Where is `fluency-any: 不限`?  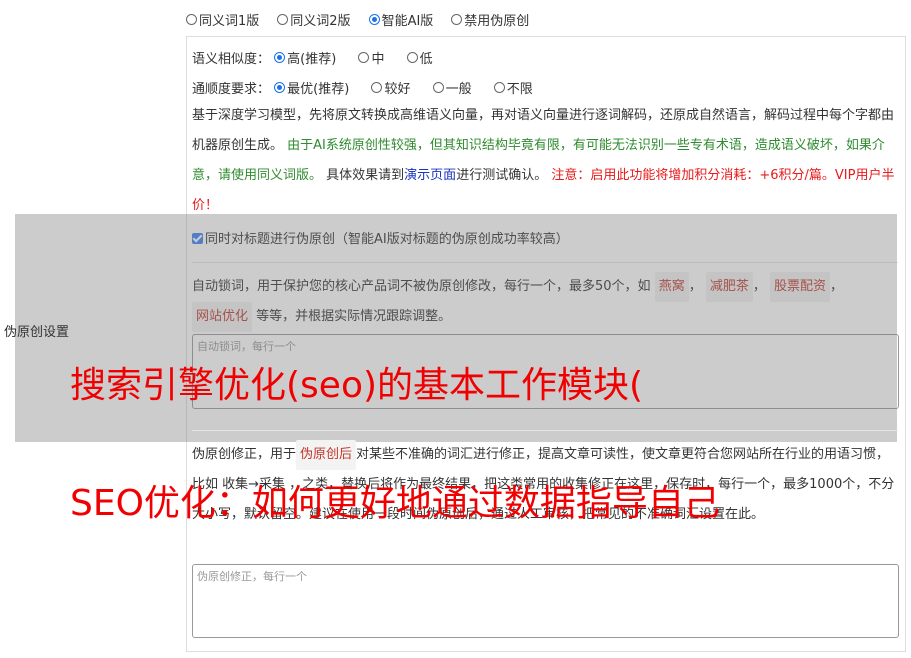 fluency-any: 不限 is located at coordinates (513, 87).